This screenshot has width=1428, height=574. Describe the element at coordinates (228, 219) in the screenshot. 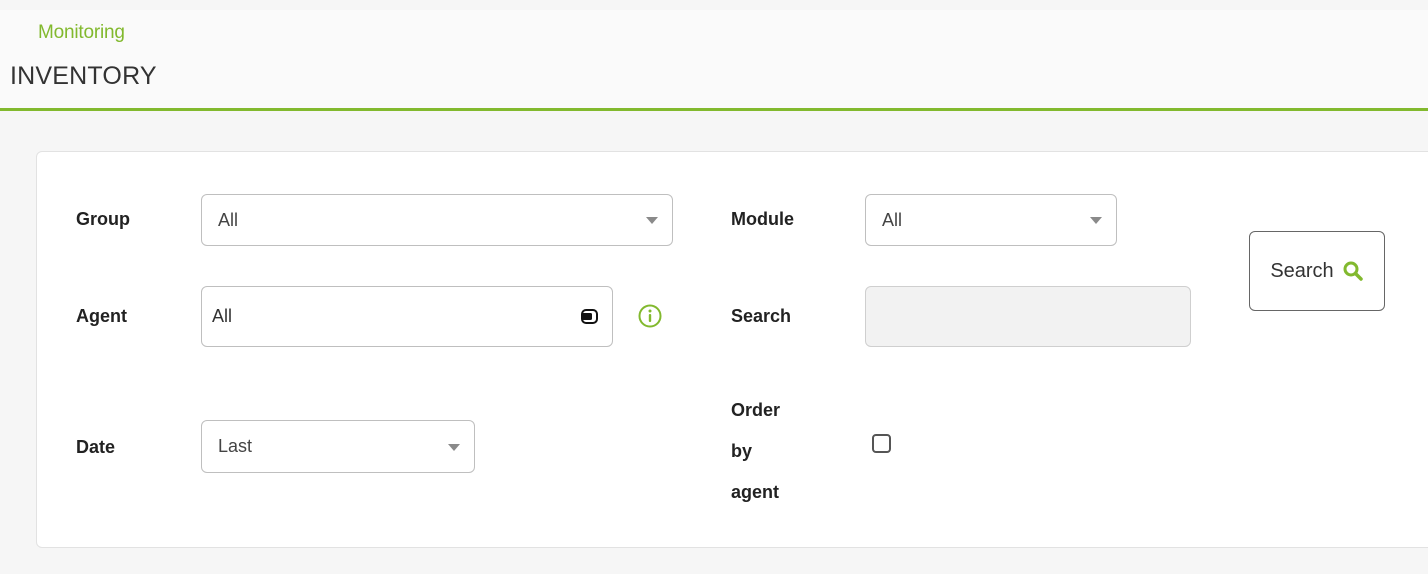

I see `group-select-value: All` at that location.